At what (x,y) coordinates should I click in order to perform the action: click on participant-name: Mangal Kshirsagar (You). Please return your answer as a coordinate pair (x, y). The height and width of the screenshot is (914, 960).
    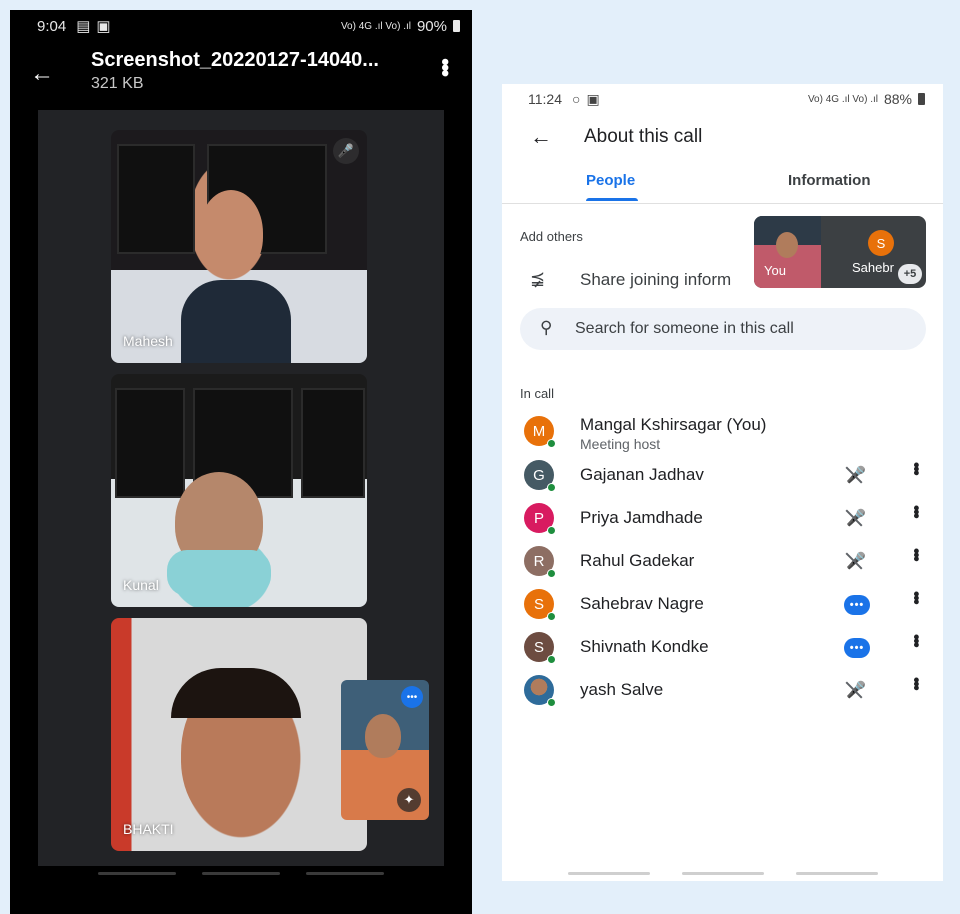
    Looking at the image, I should click on (673, 424).